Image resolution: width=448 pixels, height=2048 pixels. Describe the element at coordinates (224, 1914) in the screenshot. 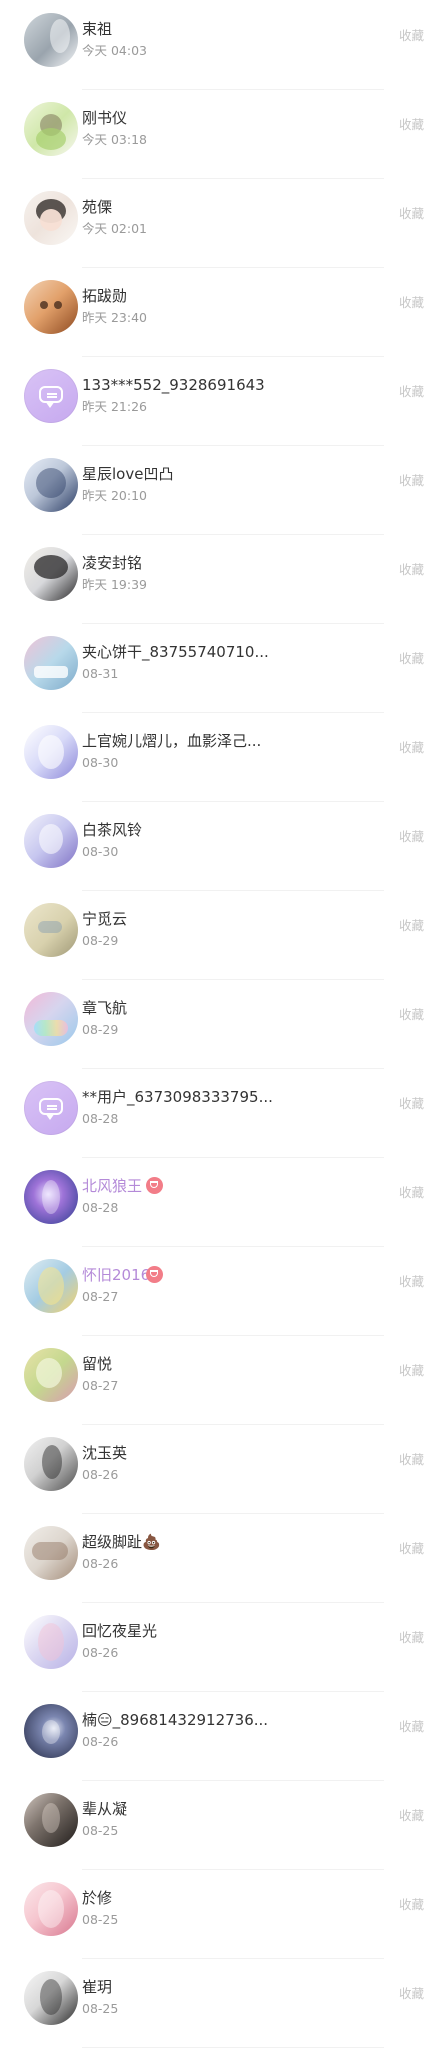

I see `list-item: 於修 08-25 收藏` at that location.